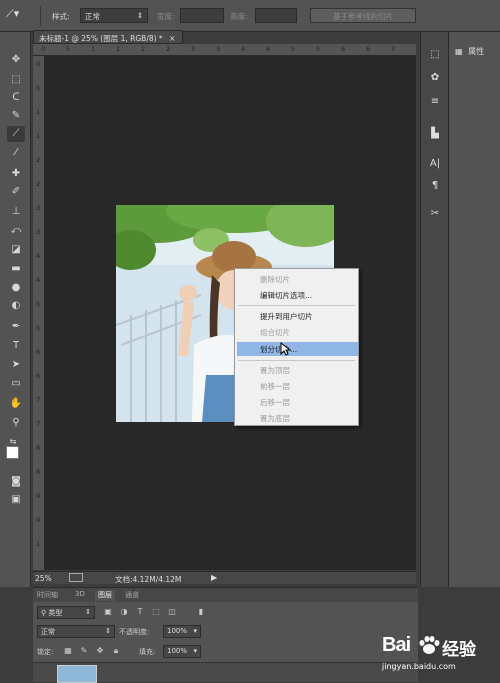 This screenshot has width=500, height=683. Describe the element at coordinates (17, 16) in the screenshot. I see `slice-select-tool-icon: ⟋▾` at that location.